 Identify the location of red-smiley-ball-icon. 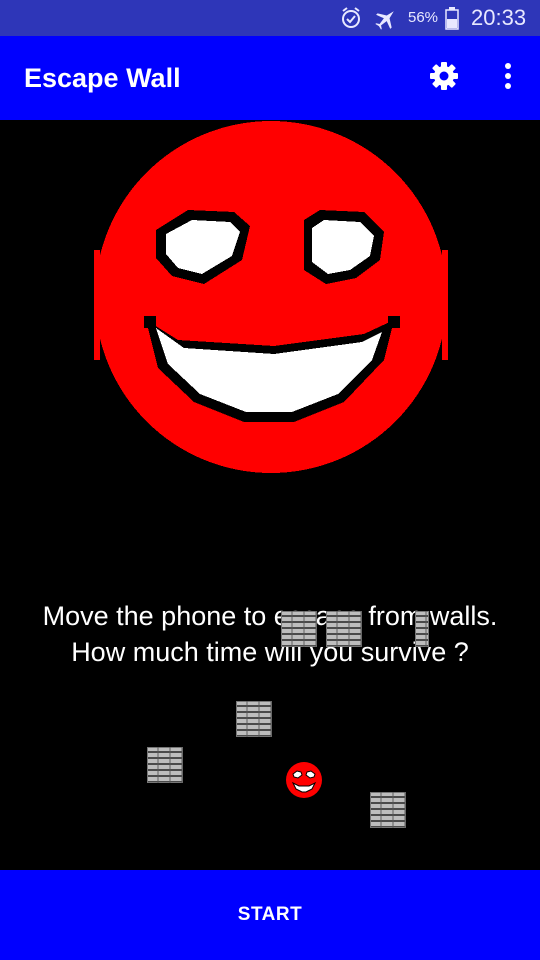
(304, 780).